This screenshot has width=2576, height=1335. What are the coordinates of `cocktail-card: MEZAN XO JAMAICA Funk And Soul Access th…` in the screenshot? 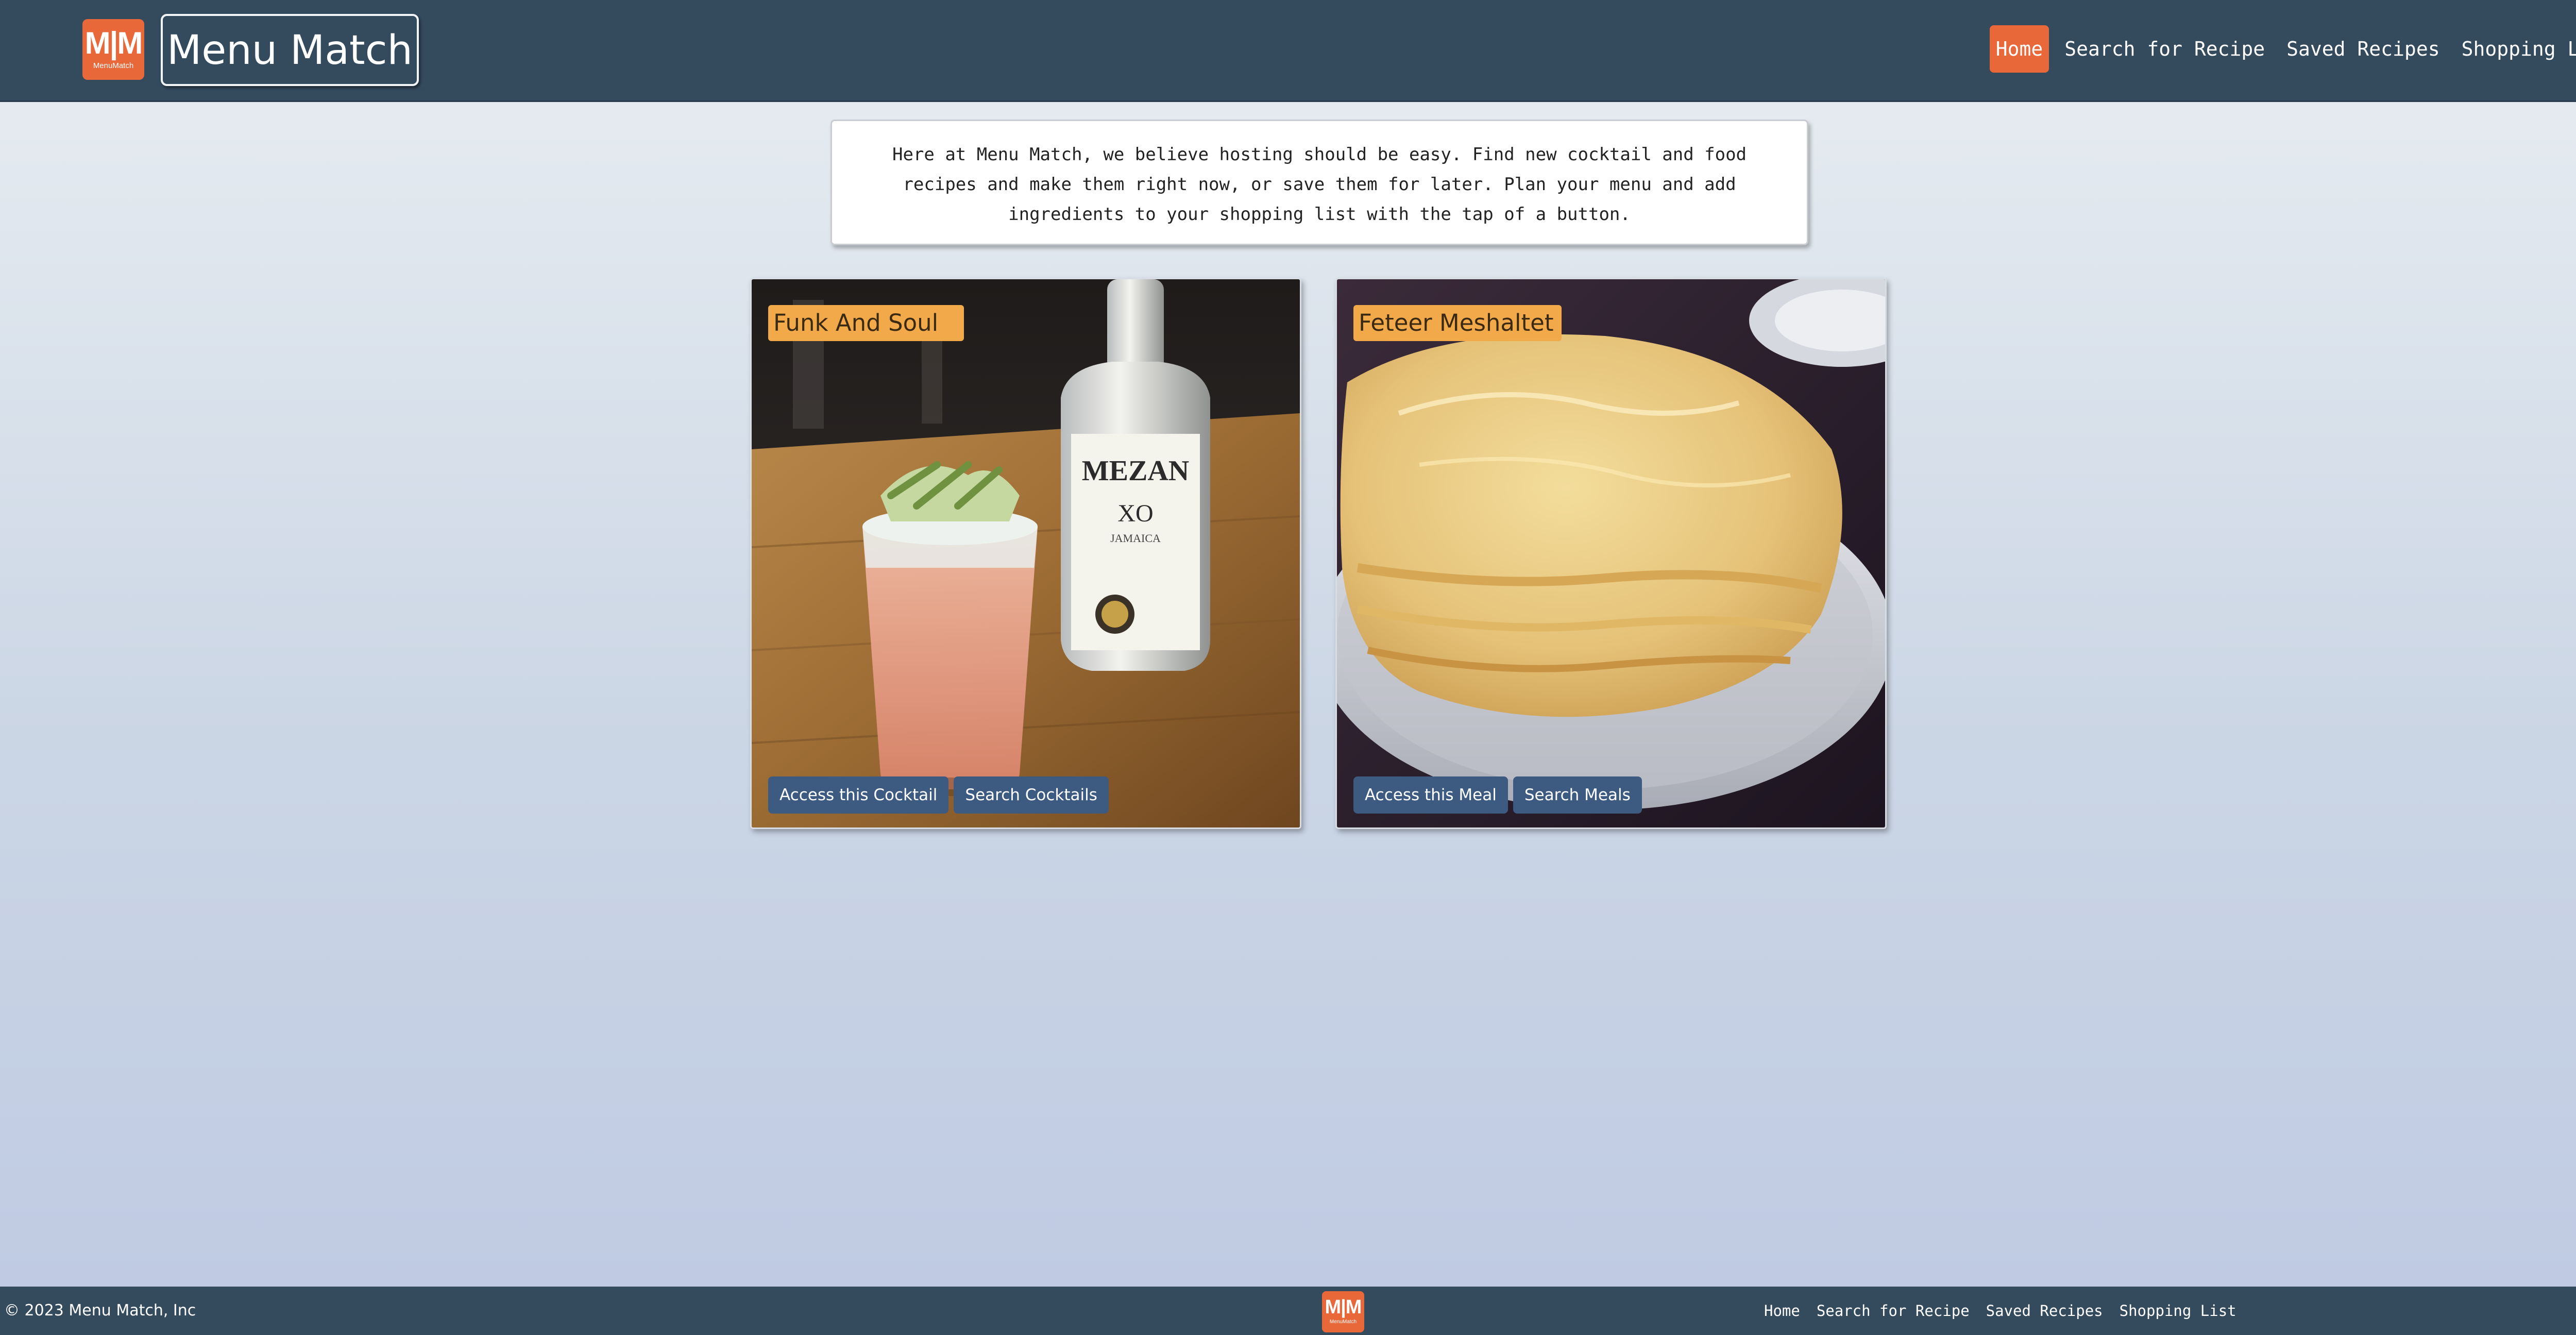 It's located at (1025, 553).